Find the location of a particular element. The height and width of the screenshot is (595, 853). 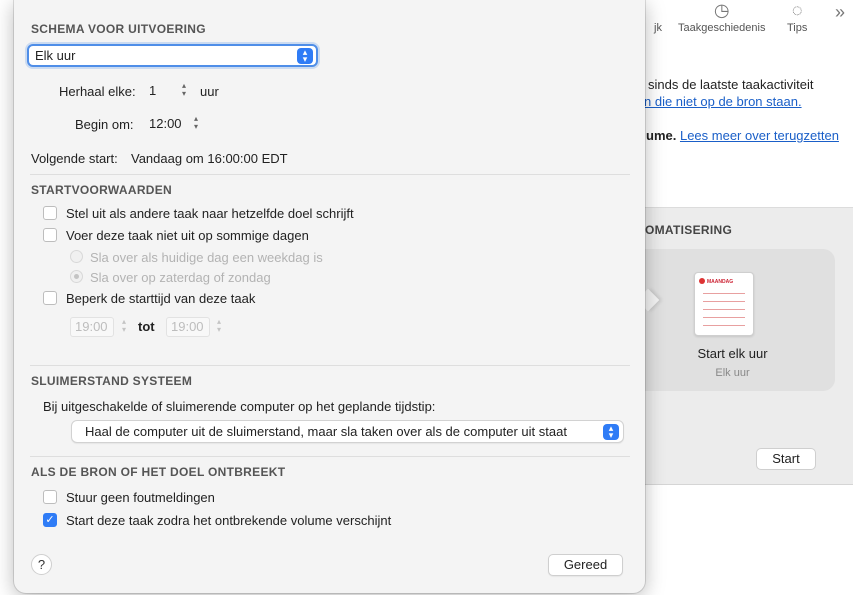

skip-weekday-label: Sla over als huidige dag een weekdag is is located at coordinates (206, 257).